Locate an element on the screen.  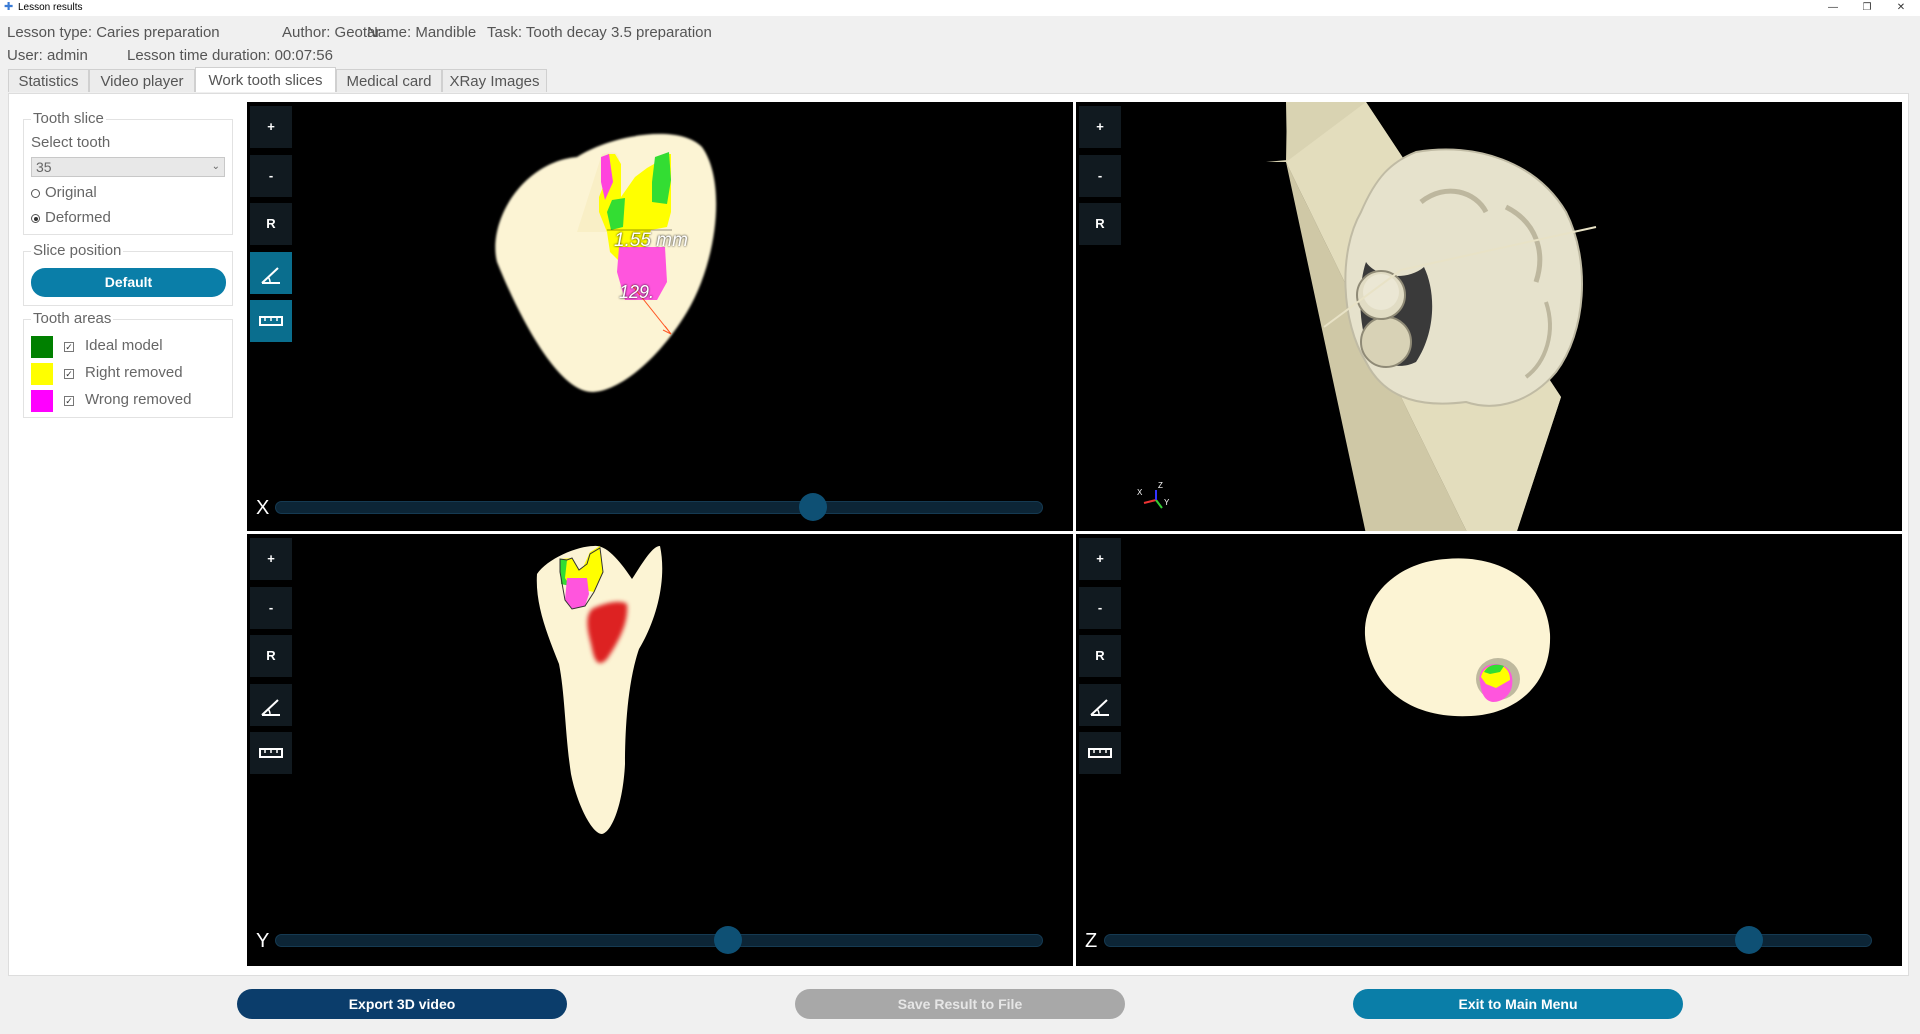
minimize-button: — is located at coordinates (1833, 8).